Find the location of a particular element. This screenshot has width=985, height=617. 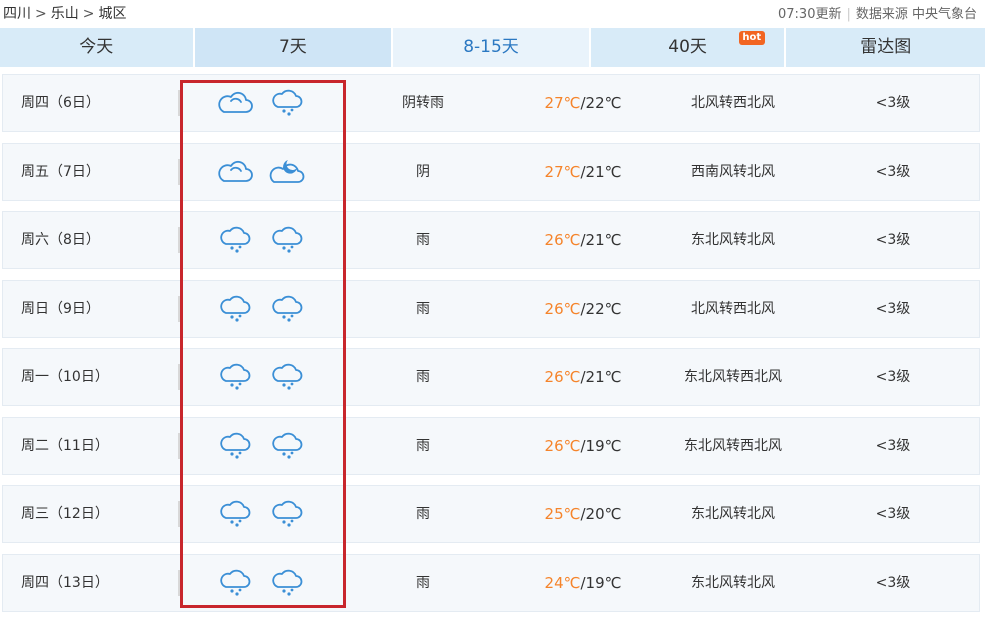

forecast-day: 周四（6日） is located at coordinates (60, 103).